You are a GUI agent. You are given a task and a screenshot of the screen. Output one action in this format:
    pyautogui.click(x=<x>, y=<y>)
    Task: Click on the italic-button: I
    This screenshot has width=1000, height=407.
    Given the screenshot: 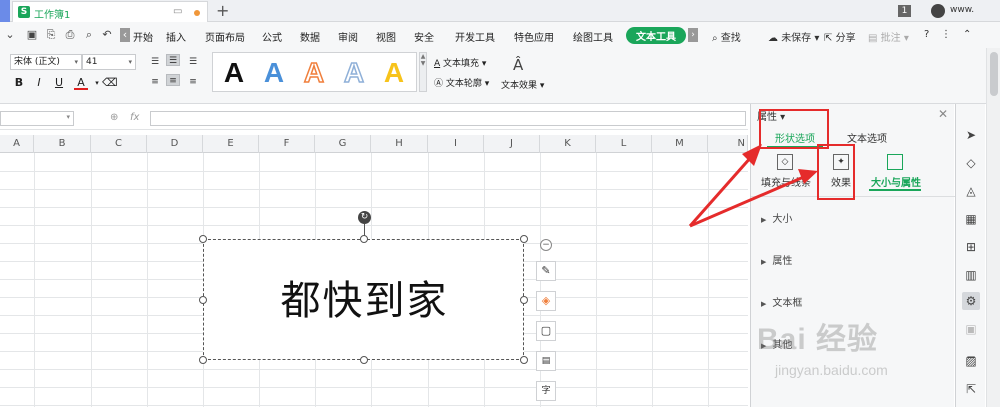 What is the action you would take?
    pyautogui.click(x=39, y=83)
    